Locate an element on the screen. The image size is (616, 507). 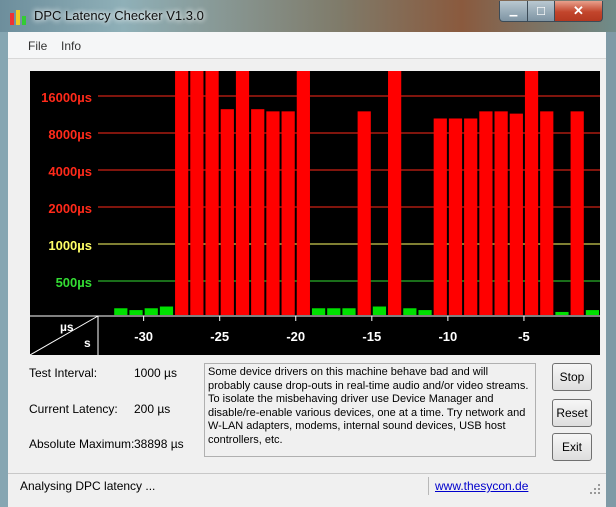
x-axis-unit-label: s is located at coordinates (87, 343).